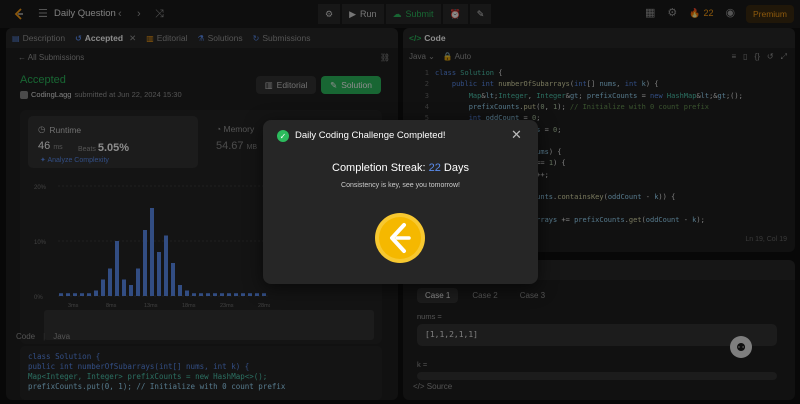 This screenshot has height=404, width=800. I want to click on streak-prefix: Completion Streak:, so click(379, 168).